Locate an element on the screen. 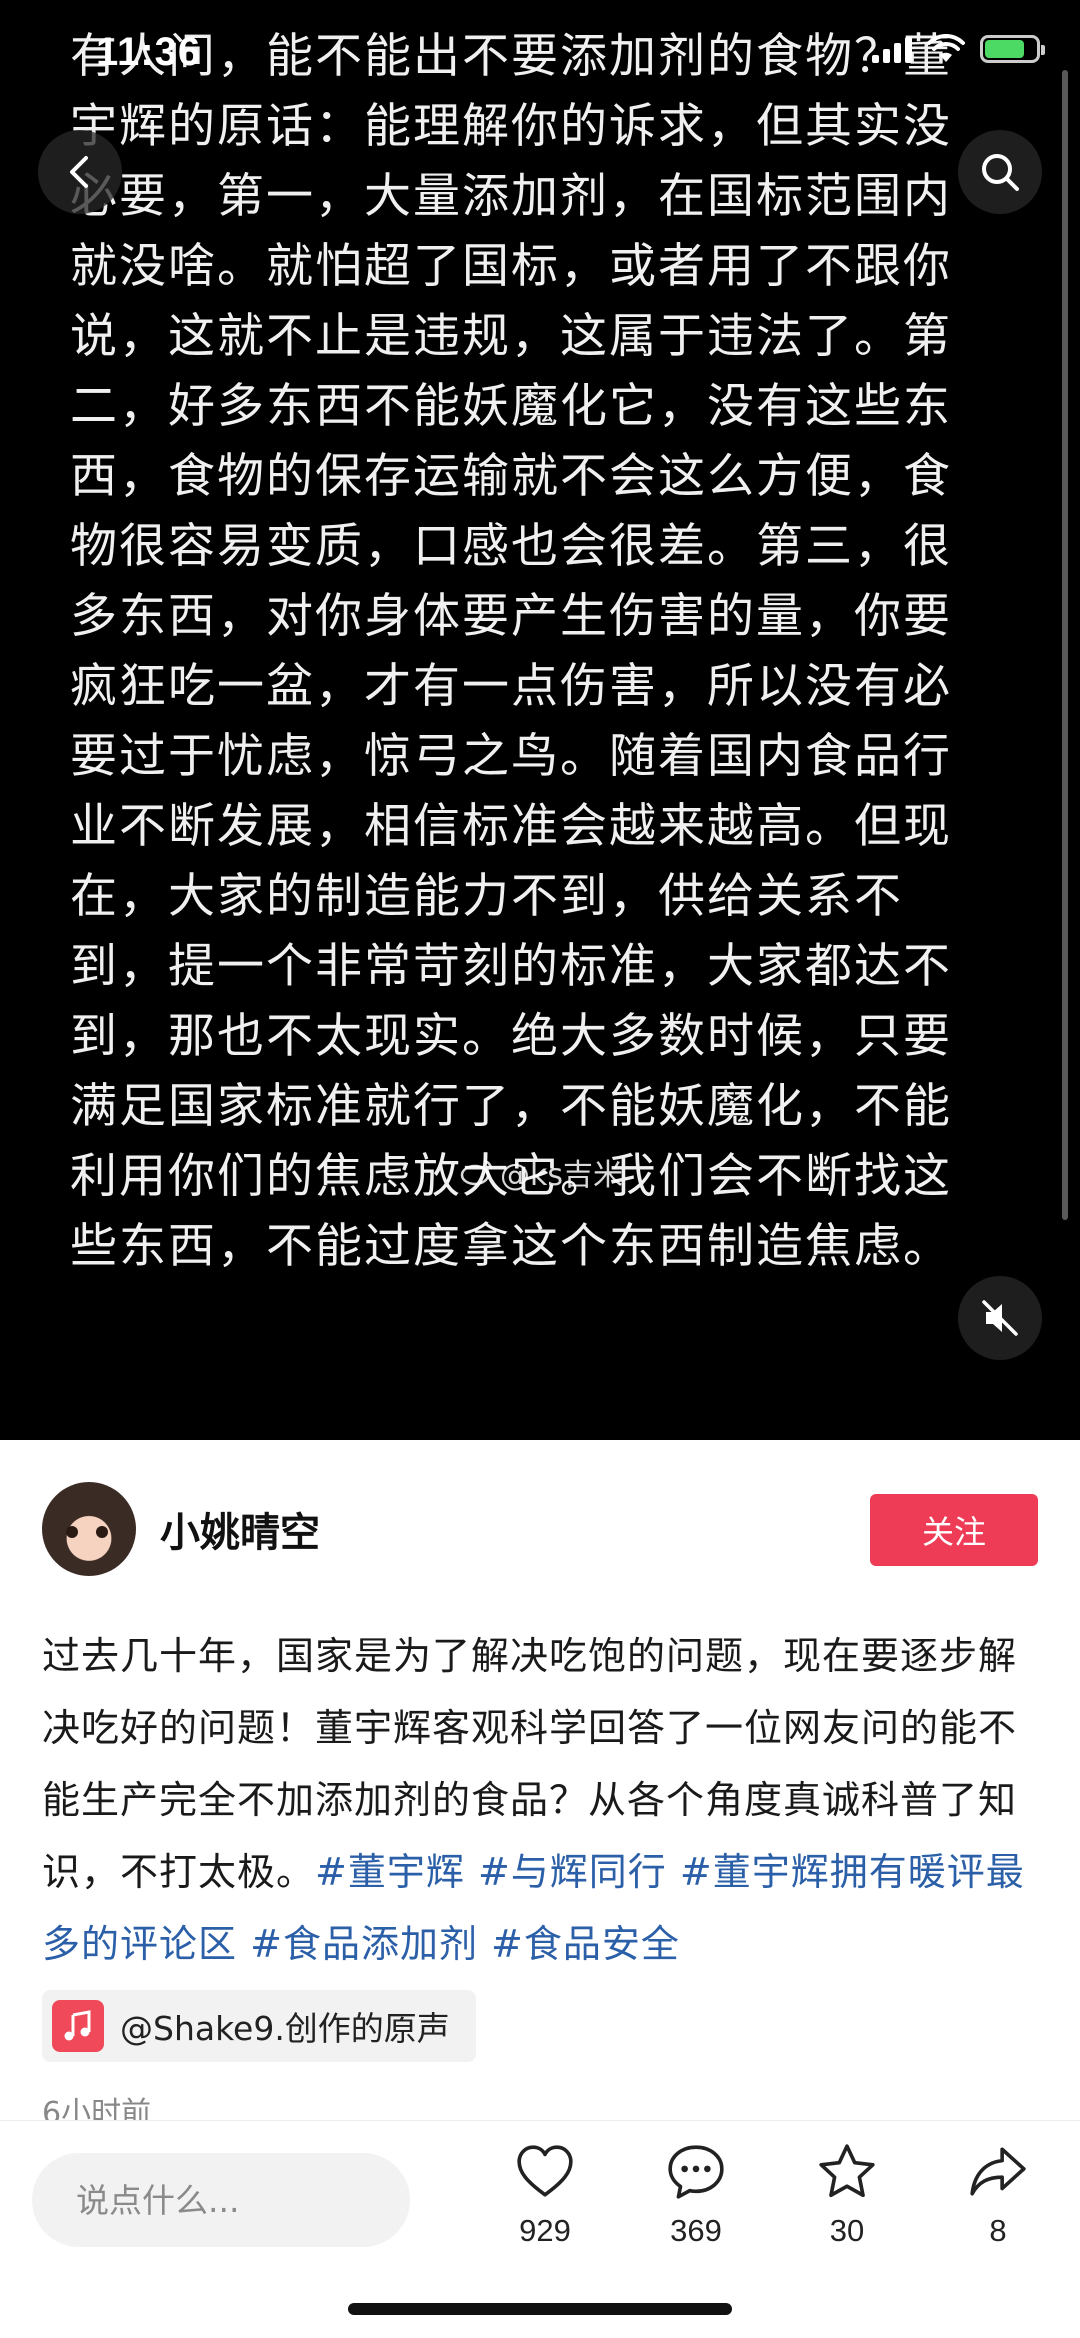  heart-icon is located at coordinates (545, 2171).